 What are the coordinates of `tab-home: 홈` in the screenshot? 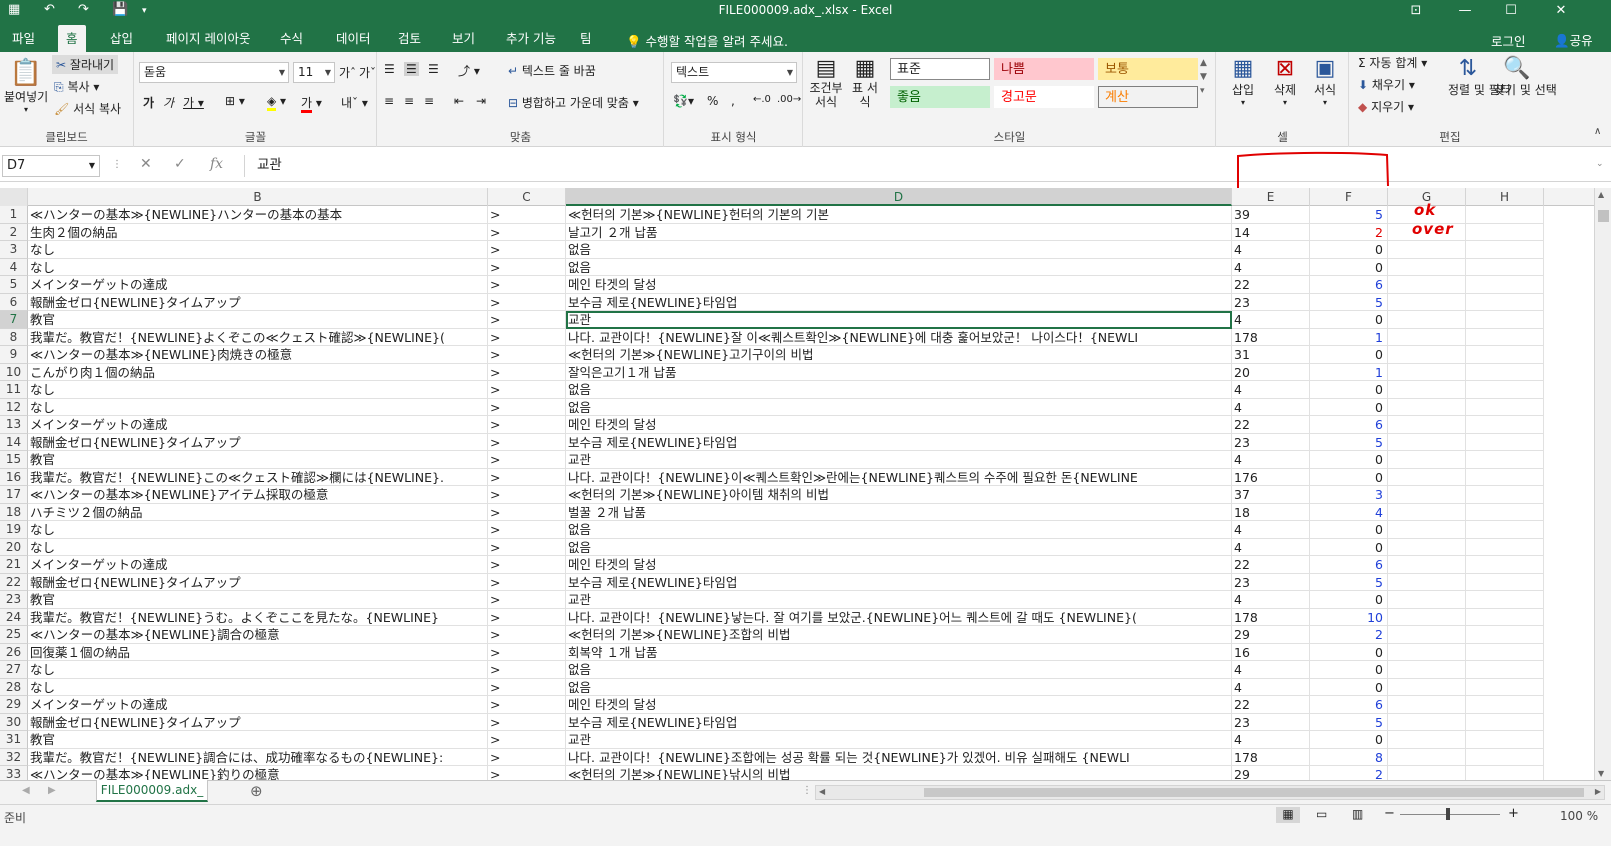 It's located at (72, 38).